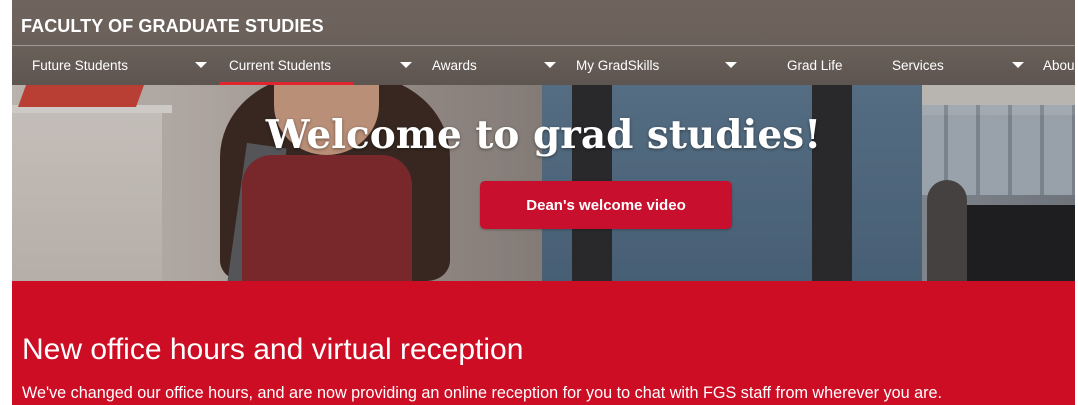 The width and height of the screenshot is (1078, 405). What do you see at coordinates (286, 83) in the screenshot?
I see `active-nav-indicator` at bounding box center [286, 83].